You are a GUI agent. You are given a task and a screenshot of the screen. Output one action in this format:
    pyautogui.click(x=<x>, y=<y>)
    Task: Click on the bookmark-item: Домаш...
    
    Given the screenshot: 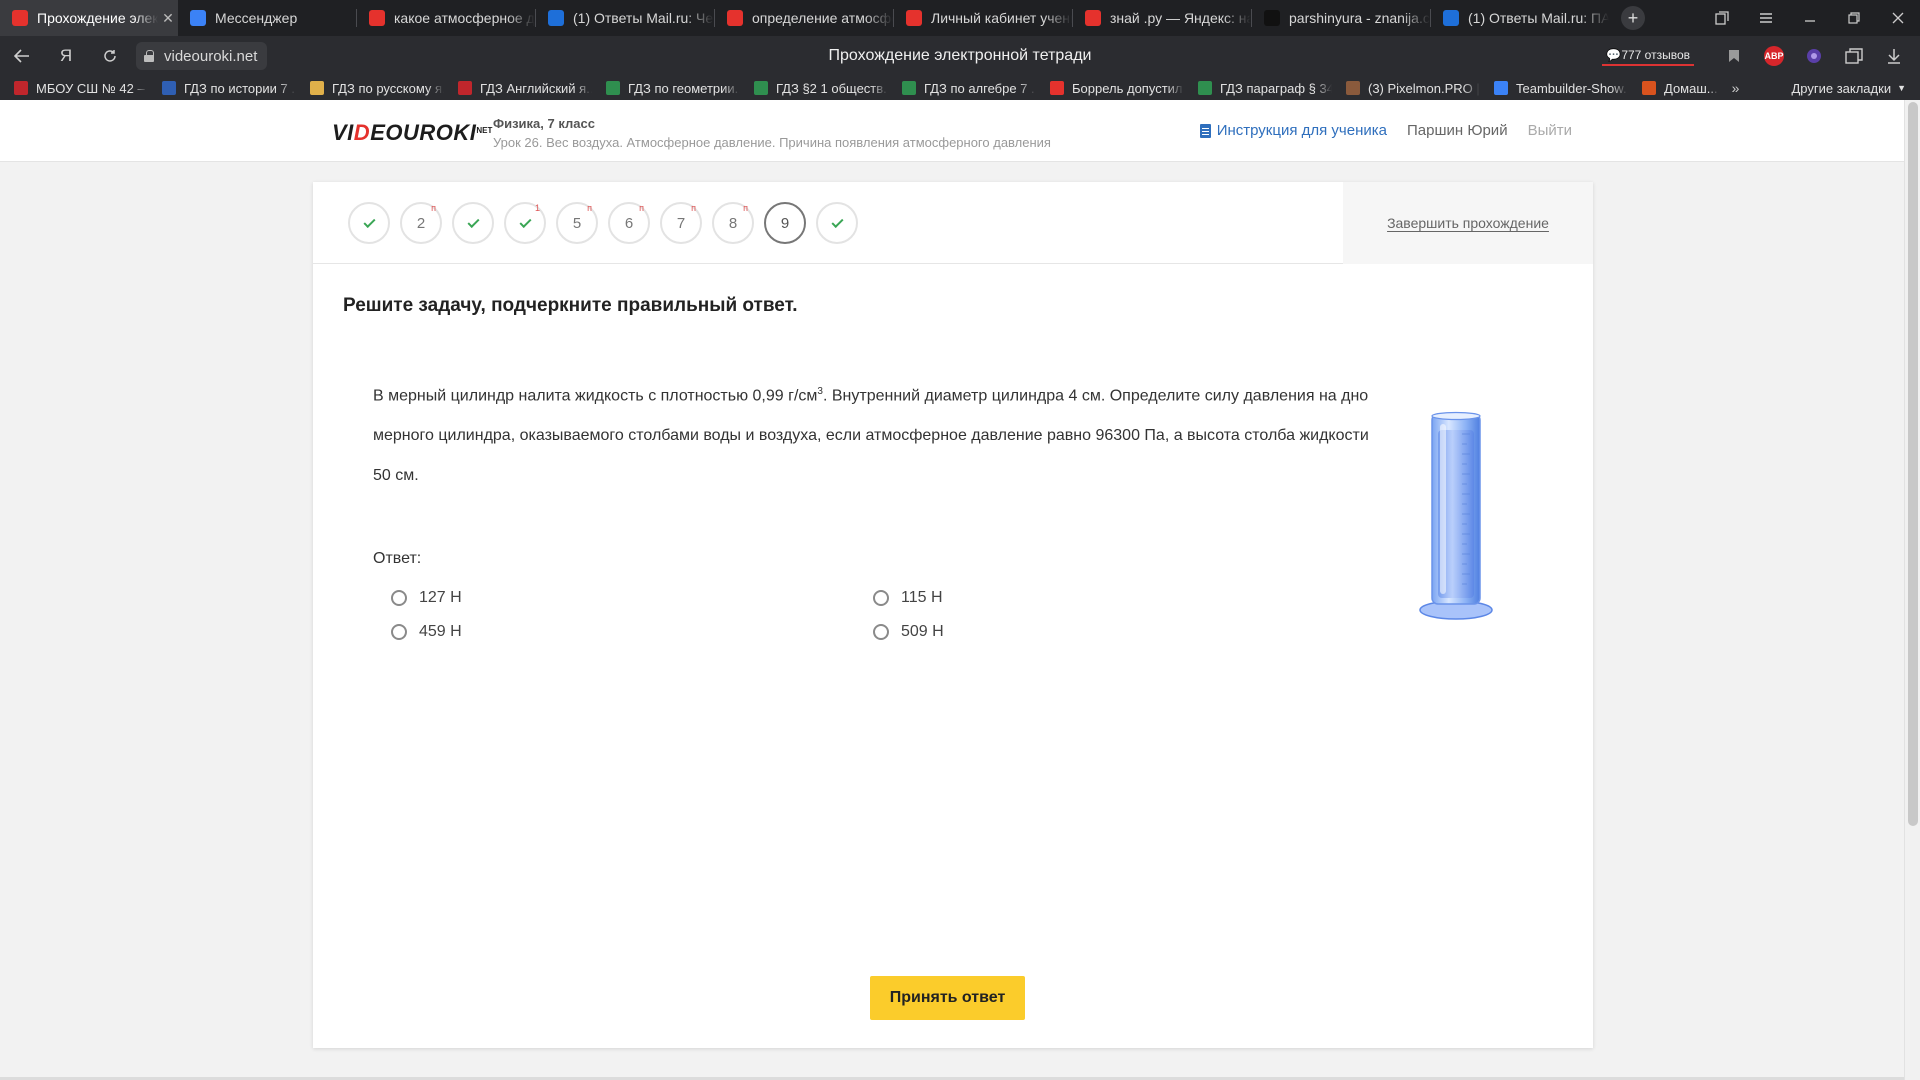 What is the action you would take?
    pyautogui.click(x=1680, y=88)
    